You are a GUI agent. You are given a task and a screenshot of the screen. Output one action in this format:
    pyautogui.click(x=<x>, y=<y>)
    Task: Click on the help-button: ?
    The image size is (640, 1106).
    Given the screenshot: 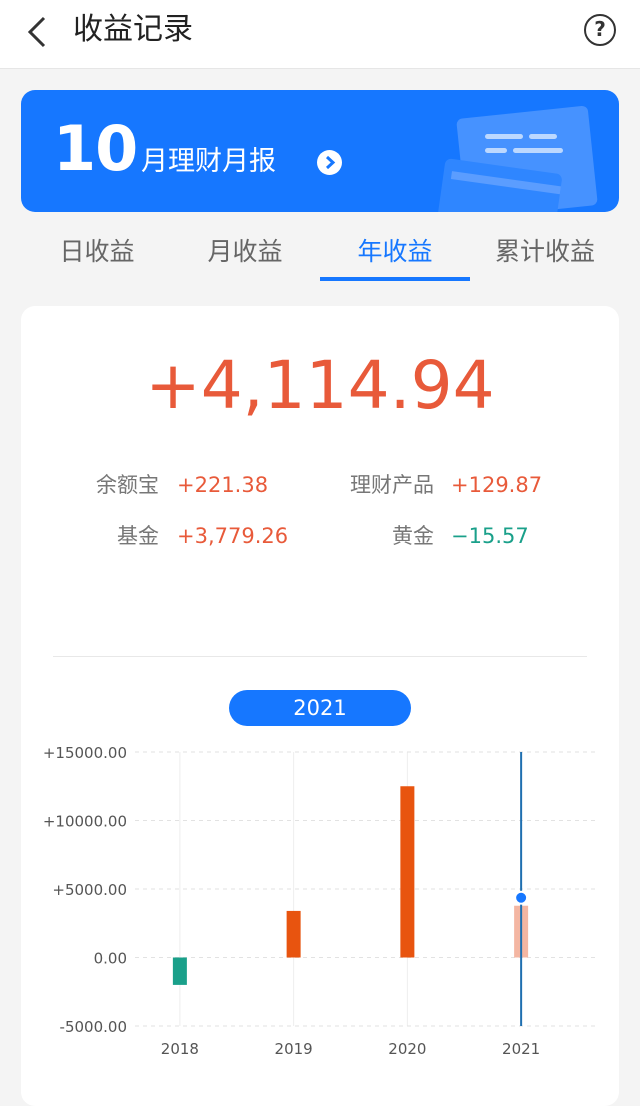 What is the action you would take?
    pyautogui.click(x=600, y=30)
    